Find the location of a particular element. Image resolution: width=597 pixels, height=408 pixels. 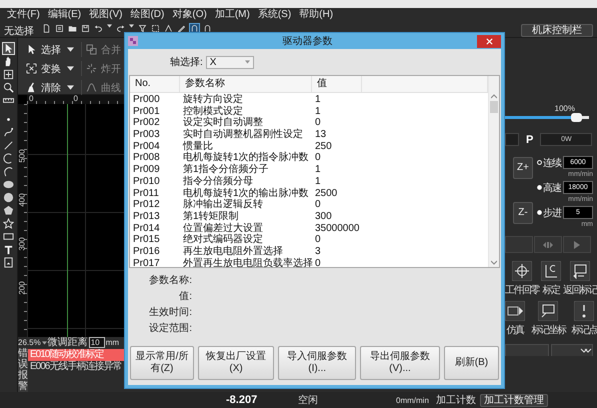

frame-icon is located at coordinates (155, 28).